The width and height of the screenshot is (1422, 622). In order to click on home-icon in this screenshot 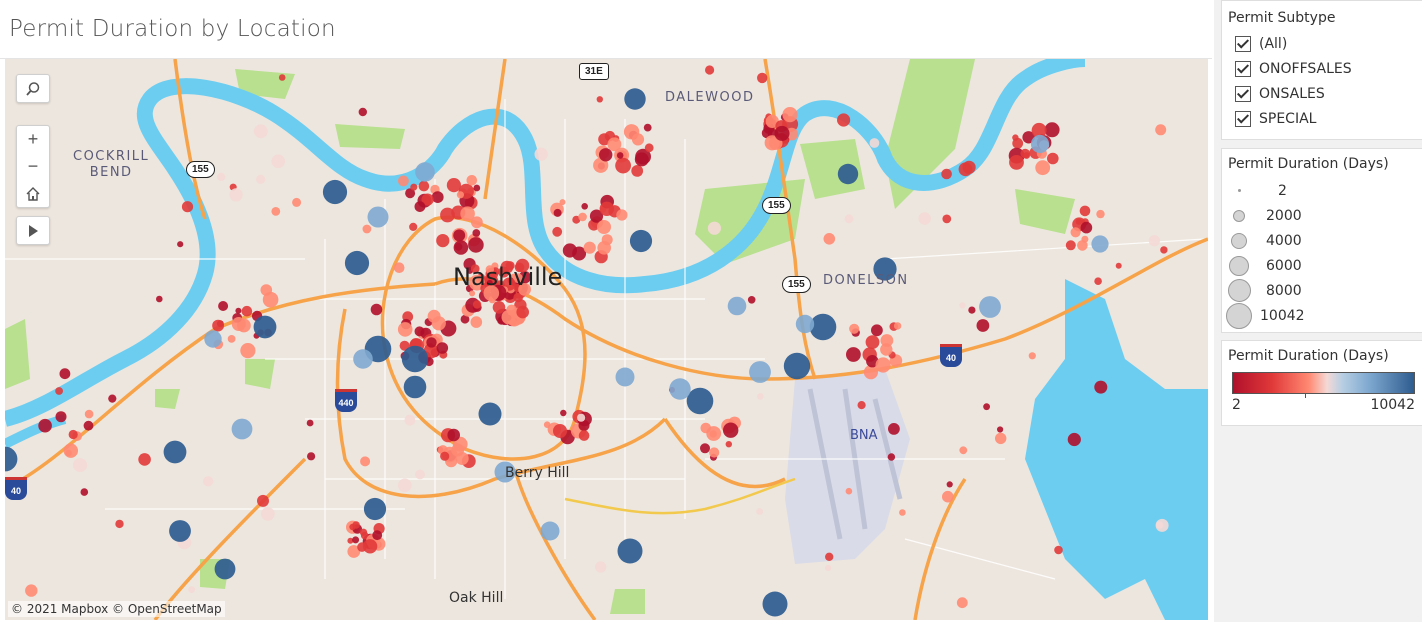, I will do `click(33, 193)`.